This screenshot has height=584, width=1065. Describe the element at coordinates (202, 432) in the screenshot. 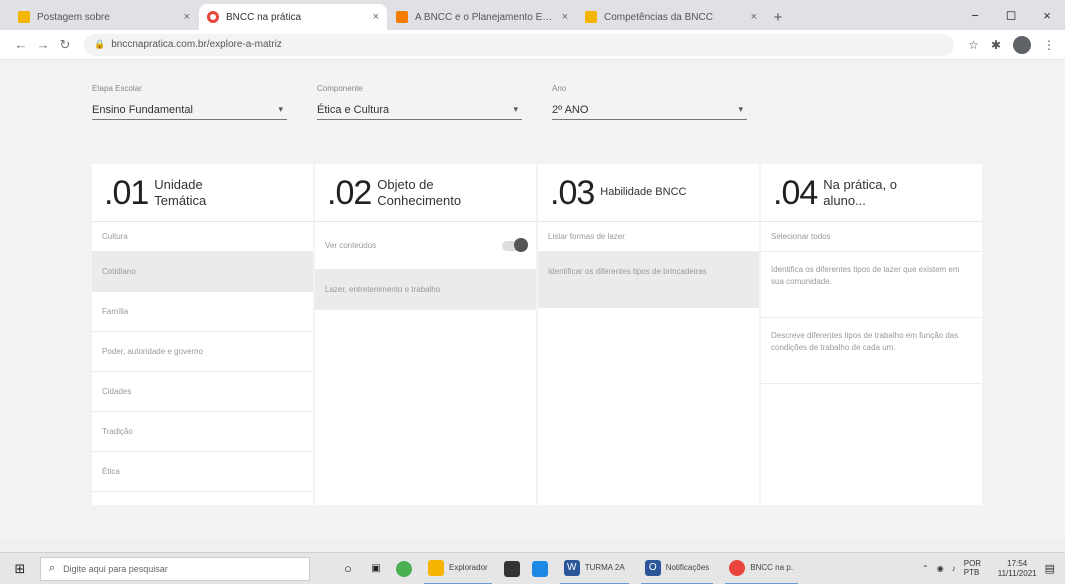

I see `list-item: Tradição` at that location.